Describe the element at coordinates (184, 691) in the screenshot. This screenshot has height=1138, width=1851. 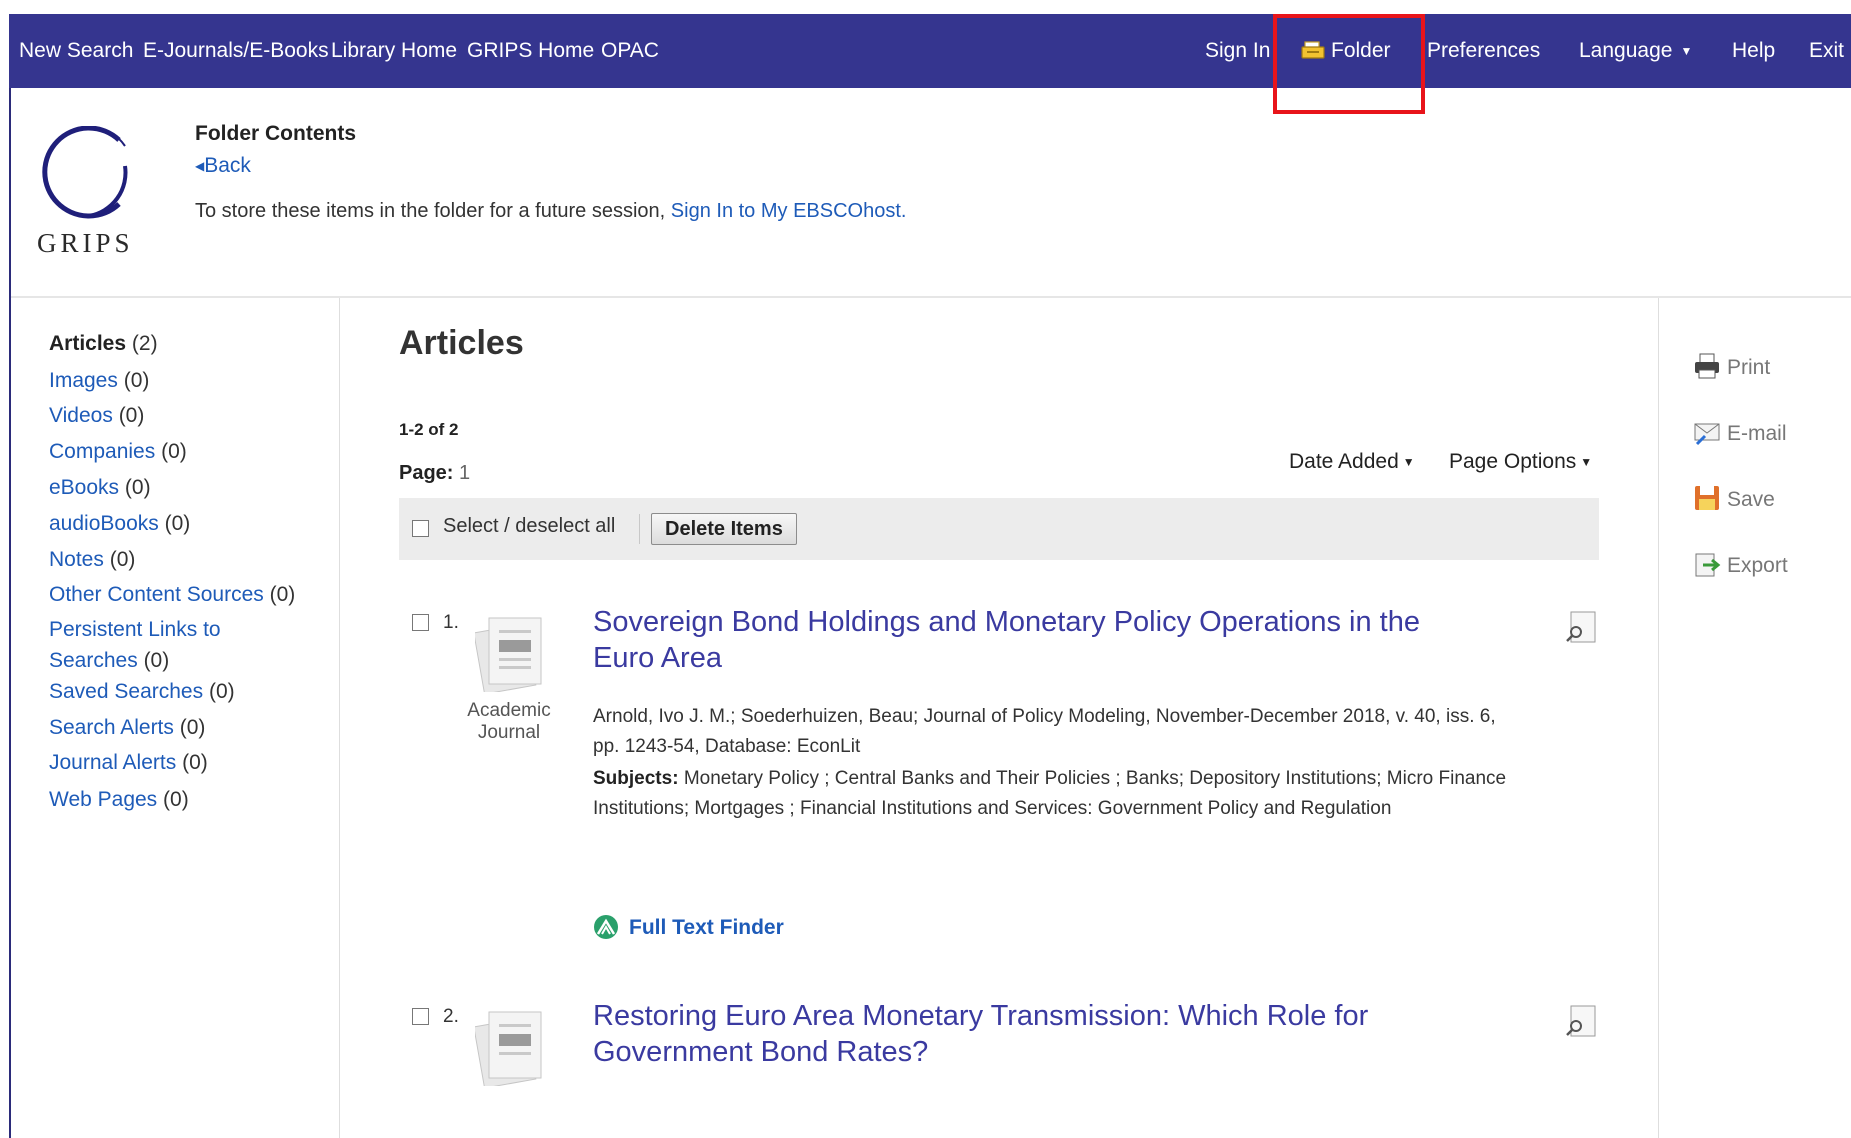
I see `sidebar-item-saved-searches: Saved Searches (0)` at that location.